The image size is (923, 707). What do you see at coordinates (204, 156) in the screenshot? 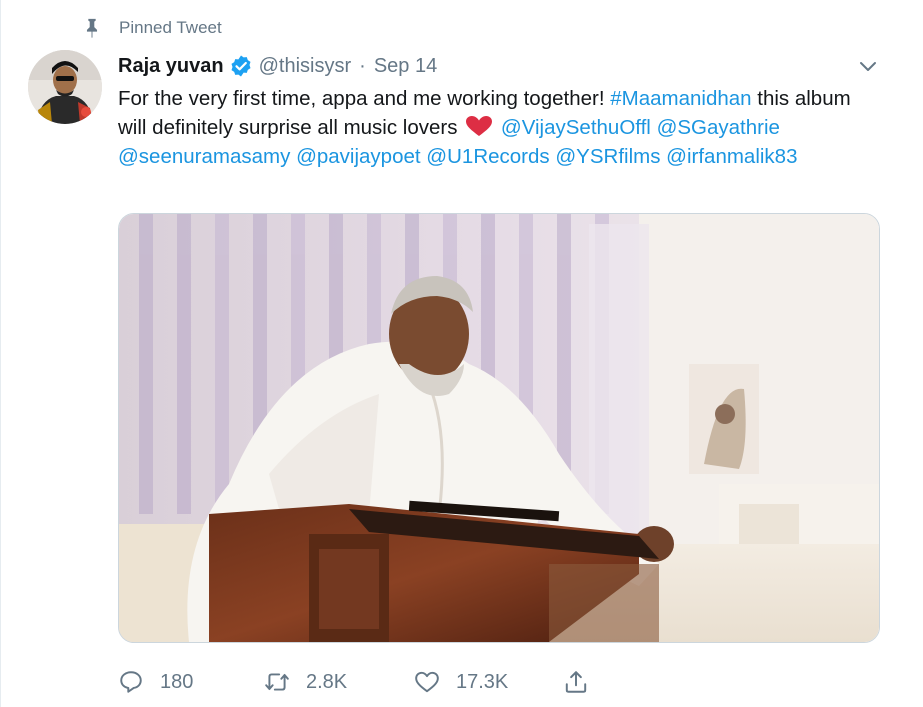
I see `mention-link: @seenuramasamy` at bounding box center [204, 156].